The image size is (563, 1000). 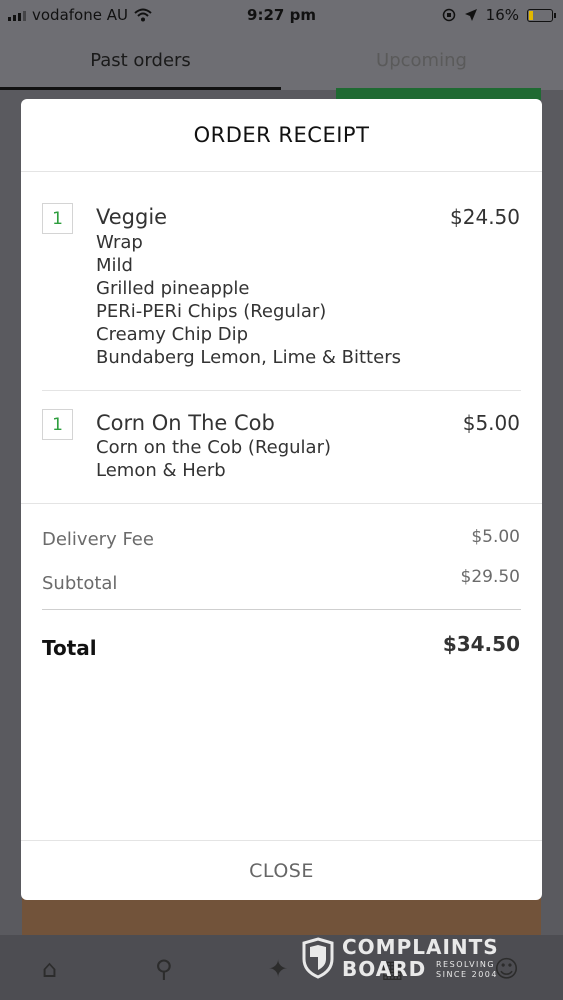 I want to click on modifier: Creamy Chip Dip, so click(x=172, y=334).